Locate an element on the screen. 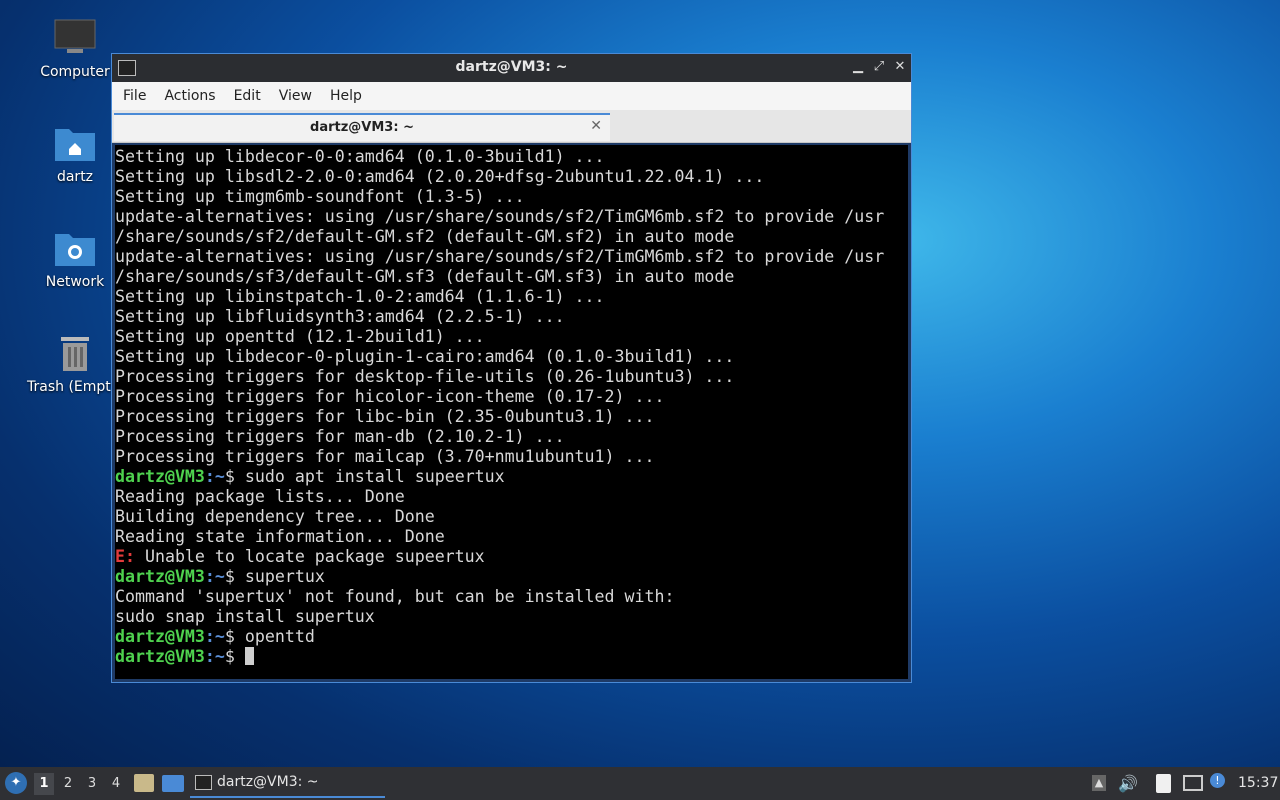 This screenshot has height=800, width=1280. file-manager-icon is located at coordinates (144, 783).